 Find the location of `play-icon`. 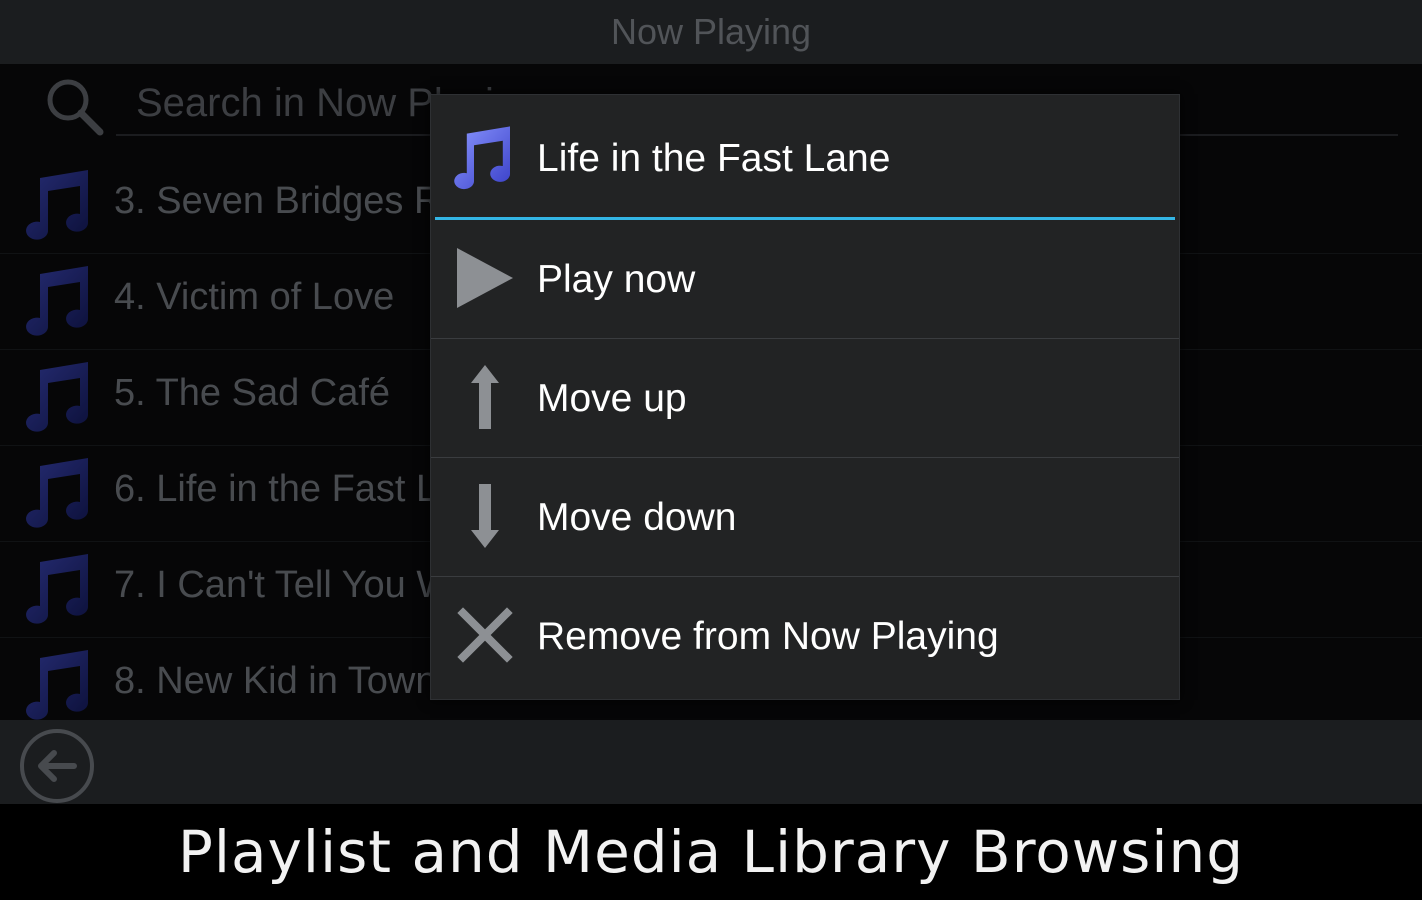

play-icon is located at coordinates (485, 278).